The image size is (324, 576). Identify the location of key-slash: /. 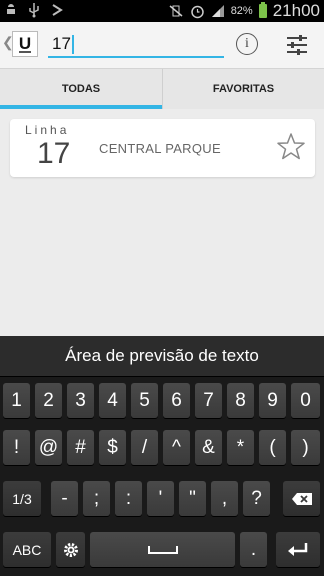
(144, 447).